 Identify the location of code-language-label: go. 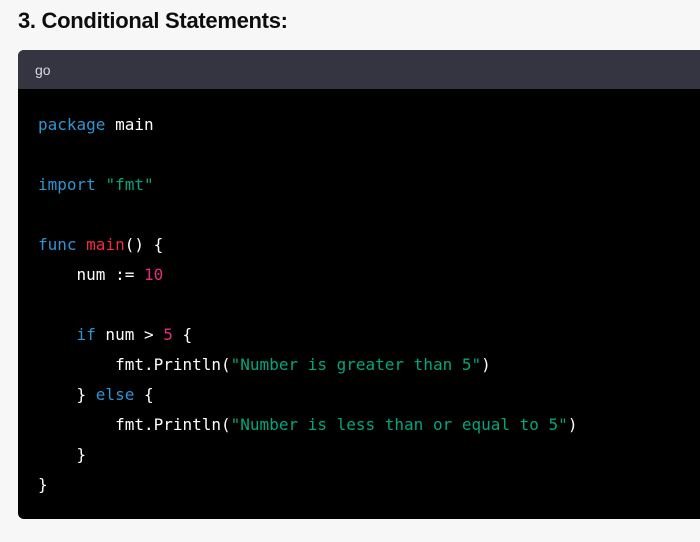
(43, 69).